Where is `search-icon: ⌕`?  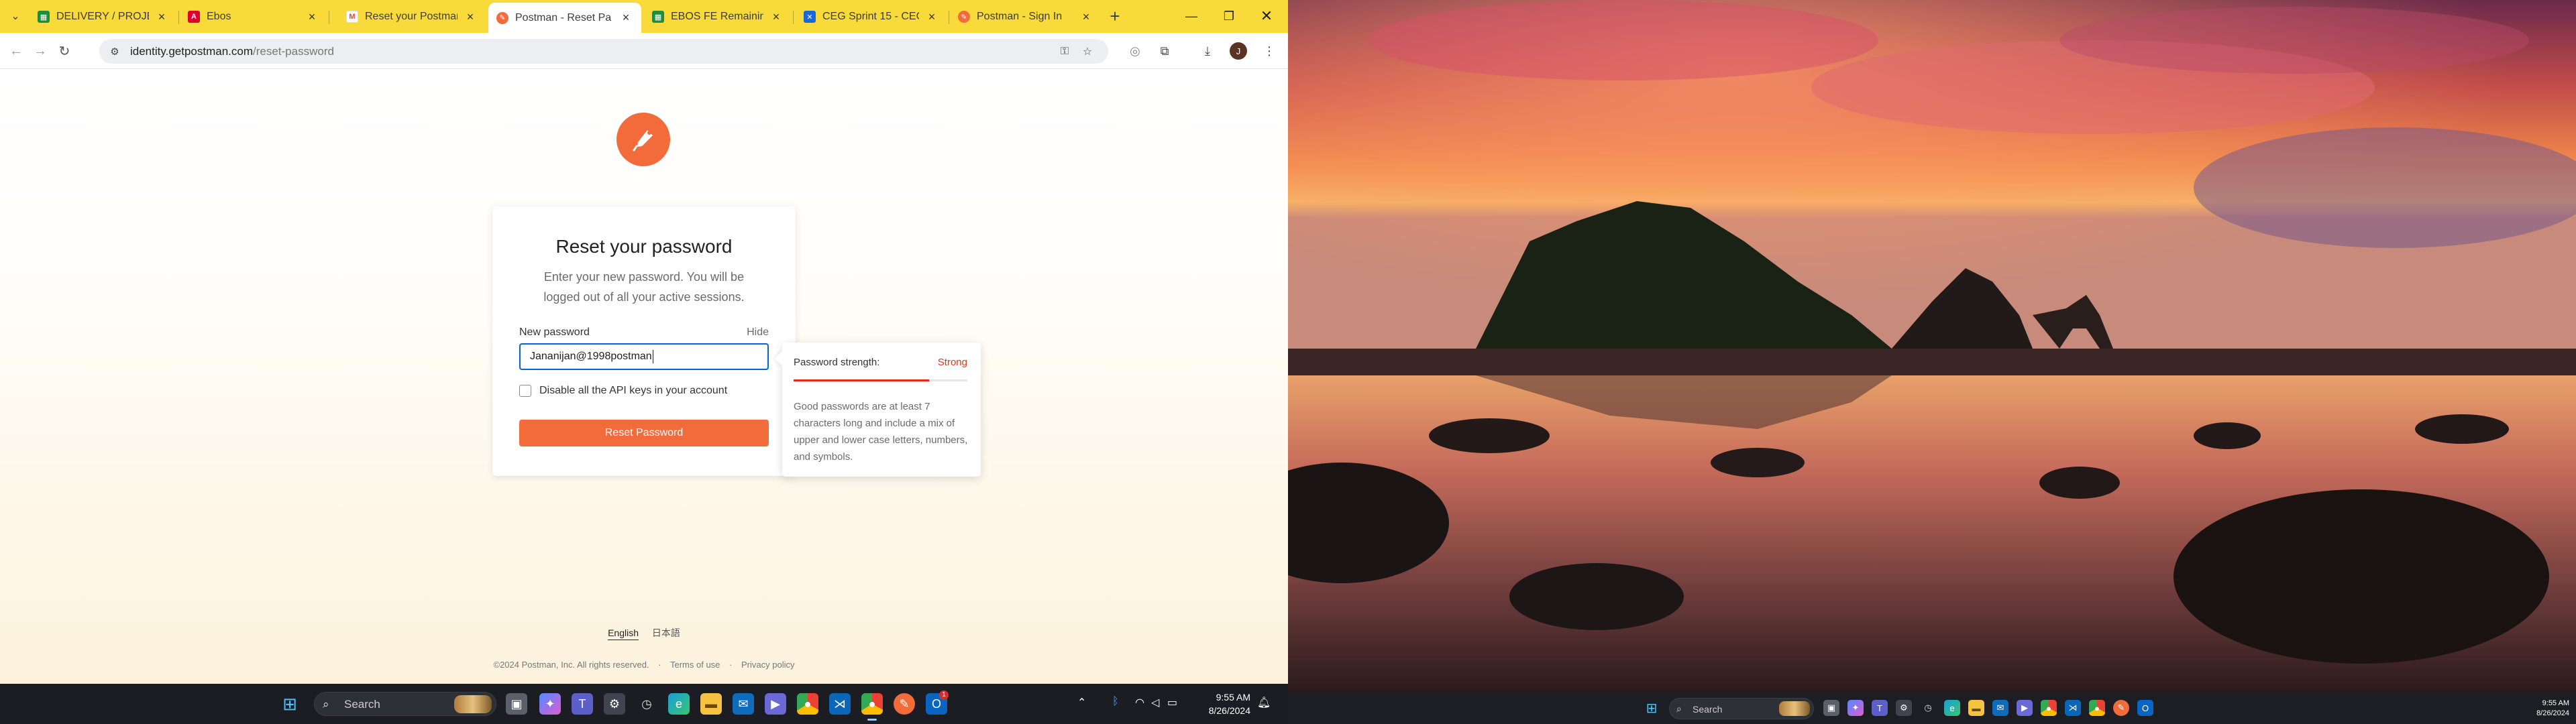 search-icon: ⌕ is located at coordinates (326, 704).